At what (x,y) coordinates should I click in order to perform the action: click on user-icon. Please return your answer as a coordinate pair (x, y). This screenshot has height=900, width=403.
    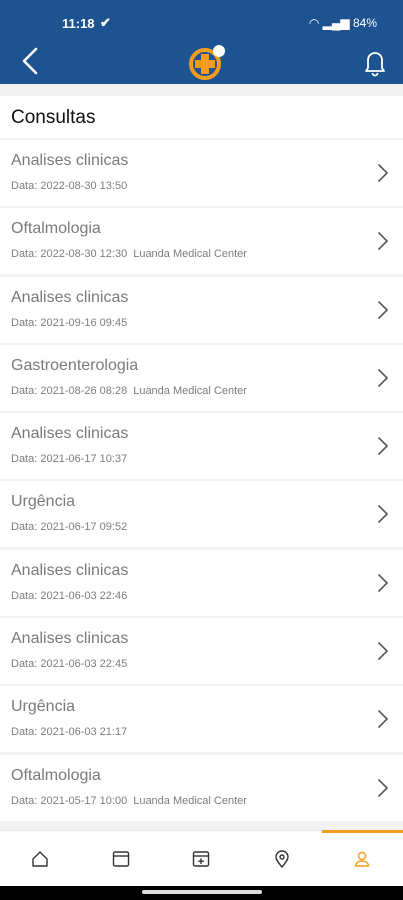
    Looking at the image, I should click on (362, 859).